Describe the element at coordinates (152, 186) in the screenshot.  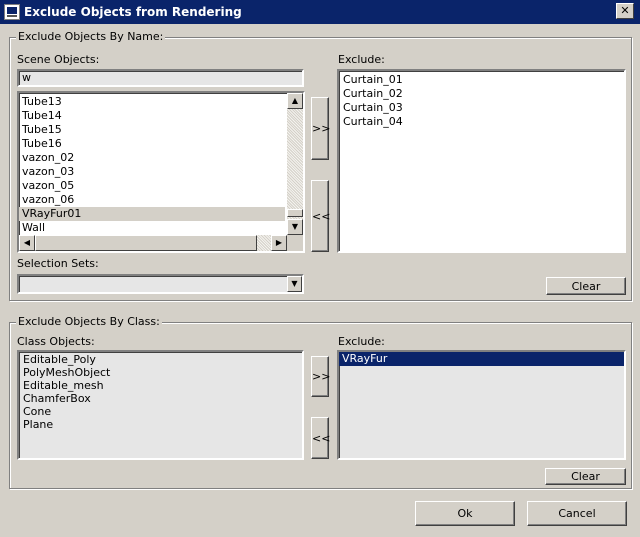
I see `list-item: vazon_05` at that location.